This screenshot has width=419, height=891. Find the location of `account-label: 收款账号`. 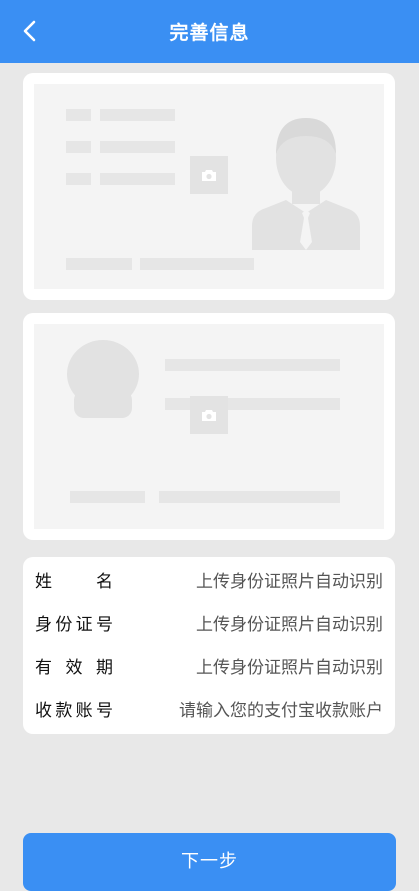

account-label: 收款账号 is located at coordinates (74, 711).